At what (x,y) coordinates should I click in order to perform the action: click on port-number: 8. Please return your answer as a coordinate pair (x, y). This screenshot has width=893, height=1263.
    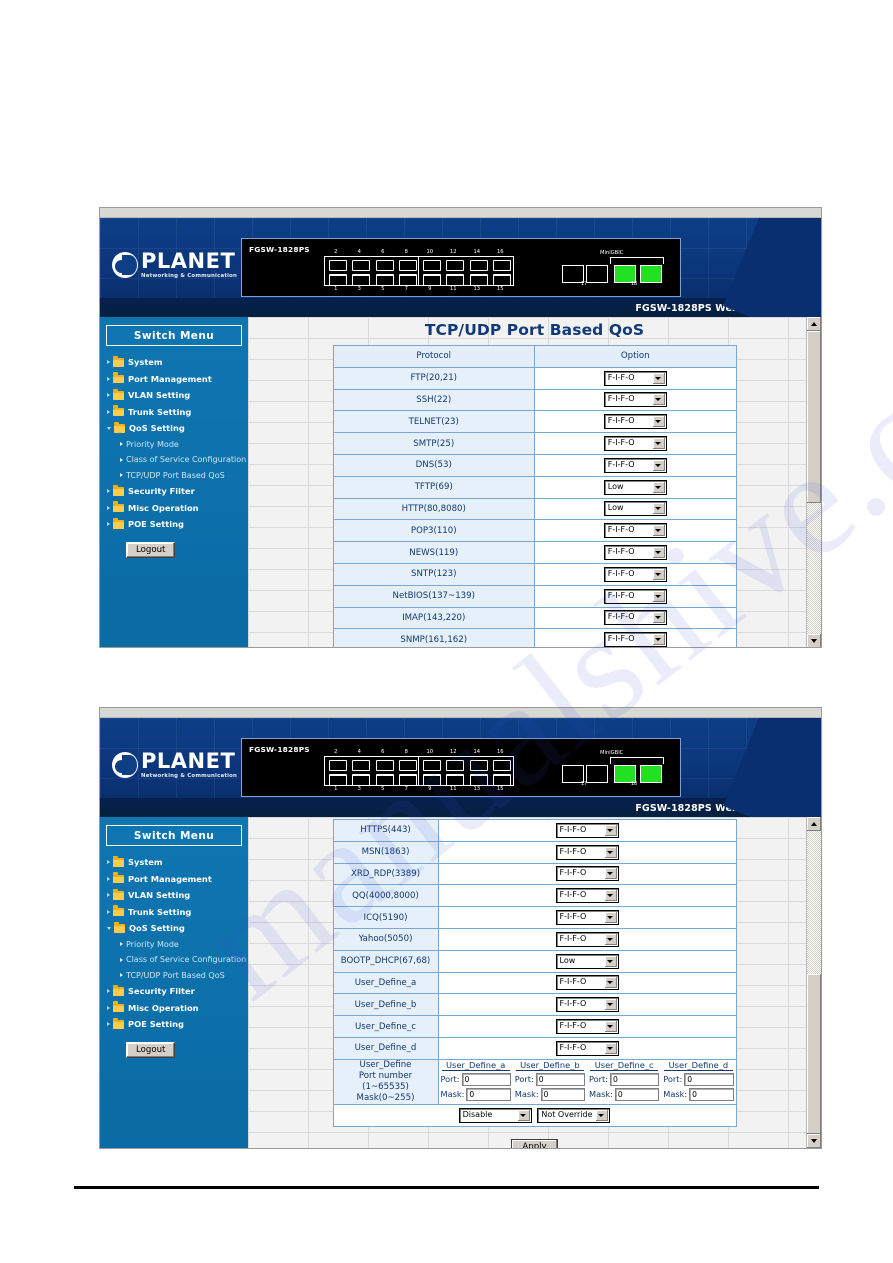
    Looking at the image, I should click on (406, 252).